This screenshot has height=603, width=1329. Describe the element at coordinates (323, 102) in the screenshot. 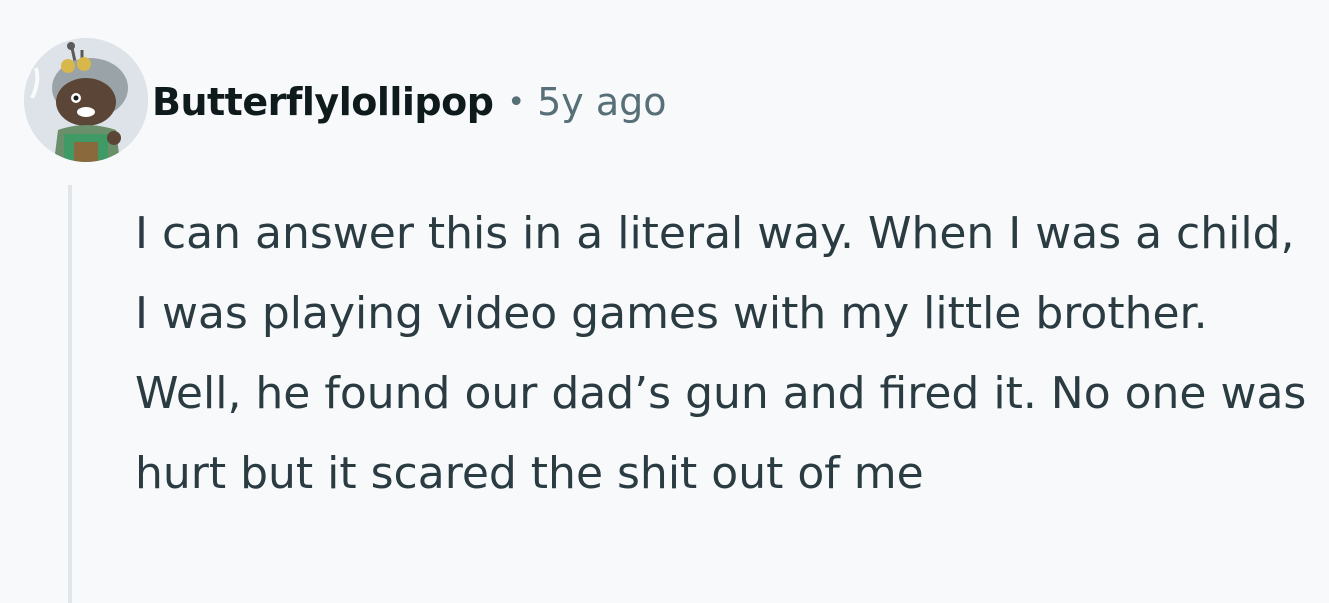

I see `author-username: Butterflylollipop` at that location.